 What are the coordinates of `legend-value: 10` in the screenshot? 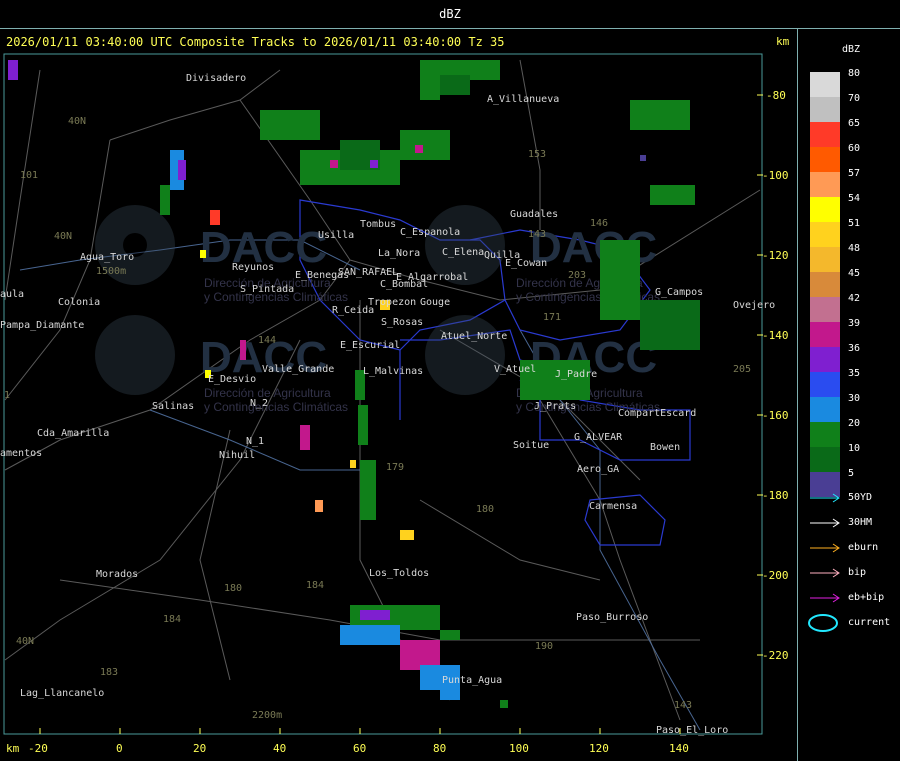 It's located at (854, 448).